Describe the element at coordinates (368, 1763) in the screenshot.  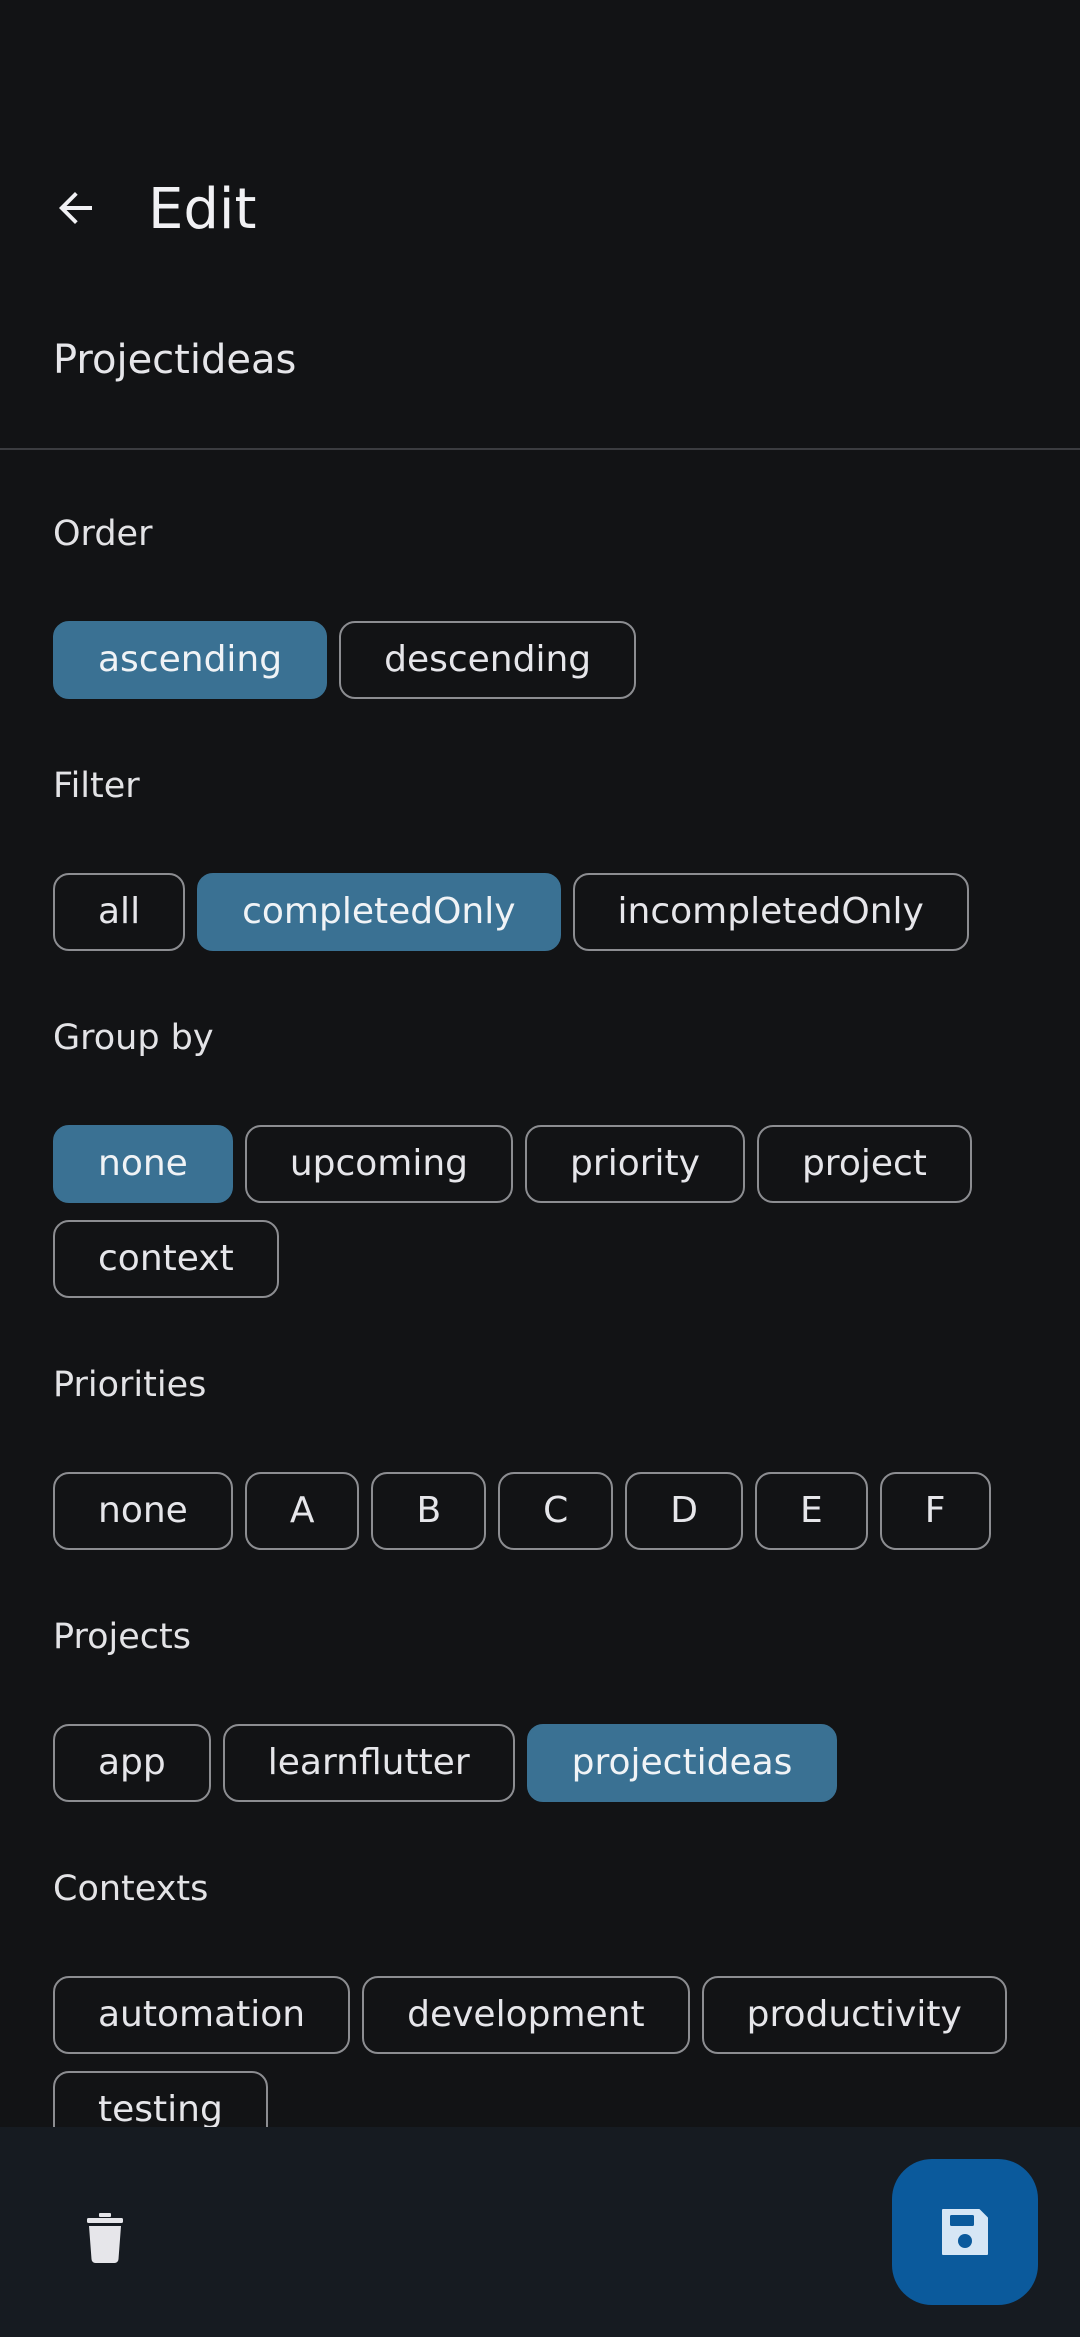
I see `projects-chip: learnflutter` at that location.